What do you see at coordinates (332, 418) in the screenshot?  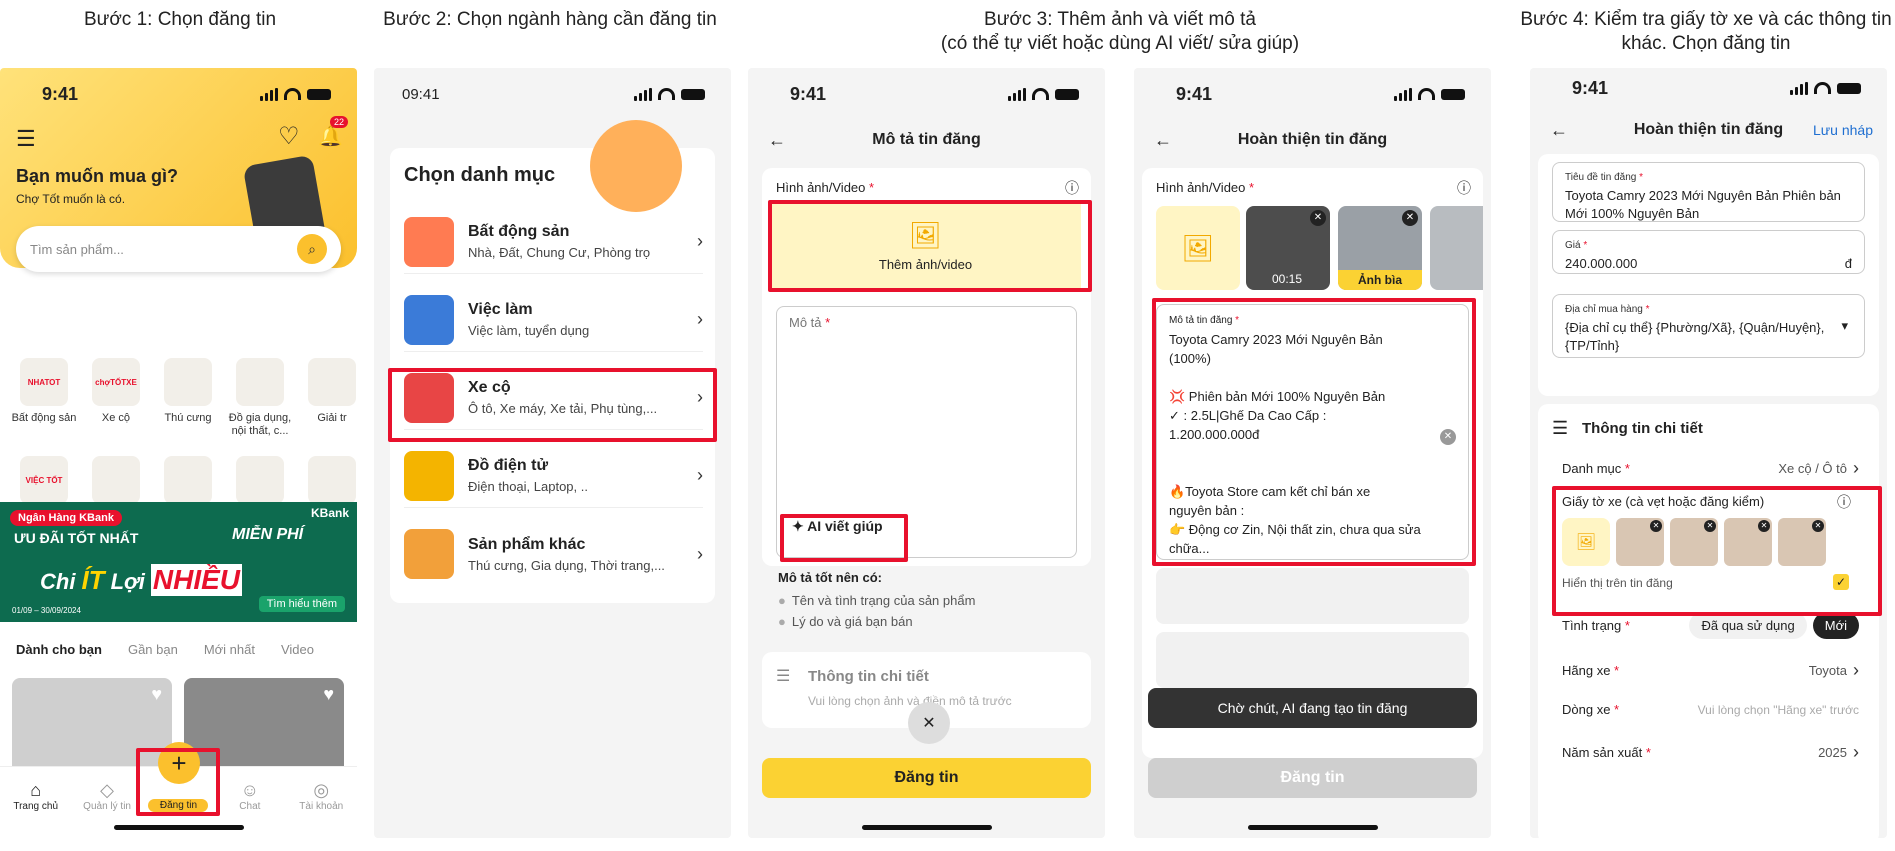 I see `category-label: Giải tr` at bounding box center [332, 418].